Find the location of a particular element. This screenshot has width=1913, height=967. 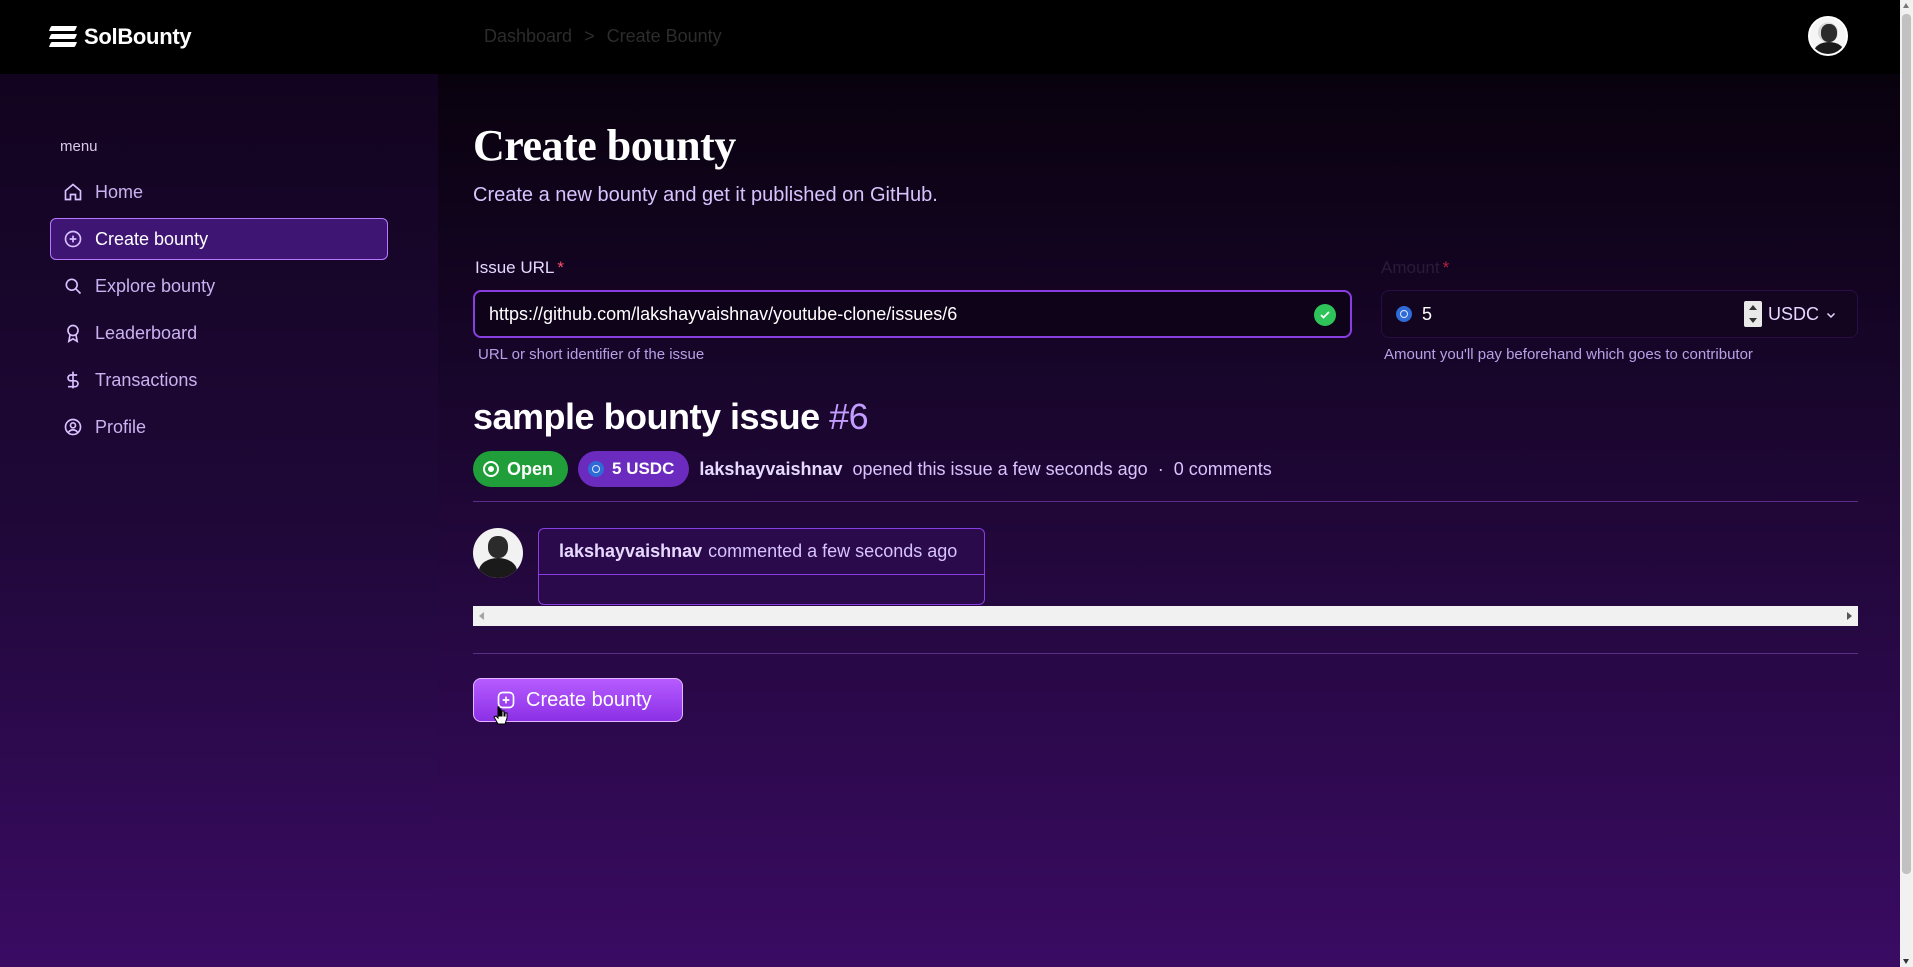

amount-input: 5 USDC is located at coordinates (1619, 314).